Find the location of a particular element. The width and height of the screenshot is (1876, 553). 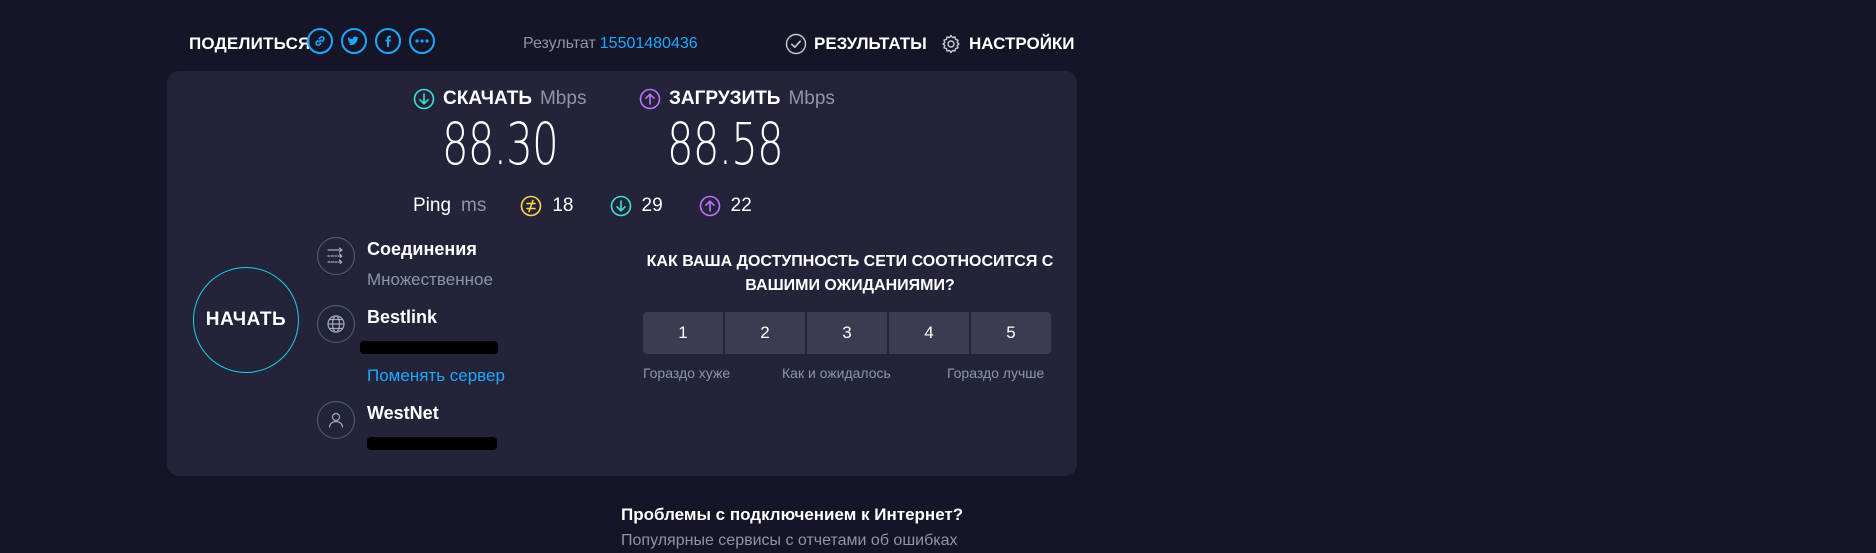

settings-label: НАСТРОЙКИ is located at coordinates (1022, 43).